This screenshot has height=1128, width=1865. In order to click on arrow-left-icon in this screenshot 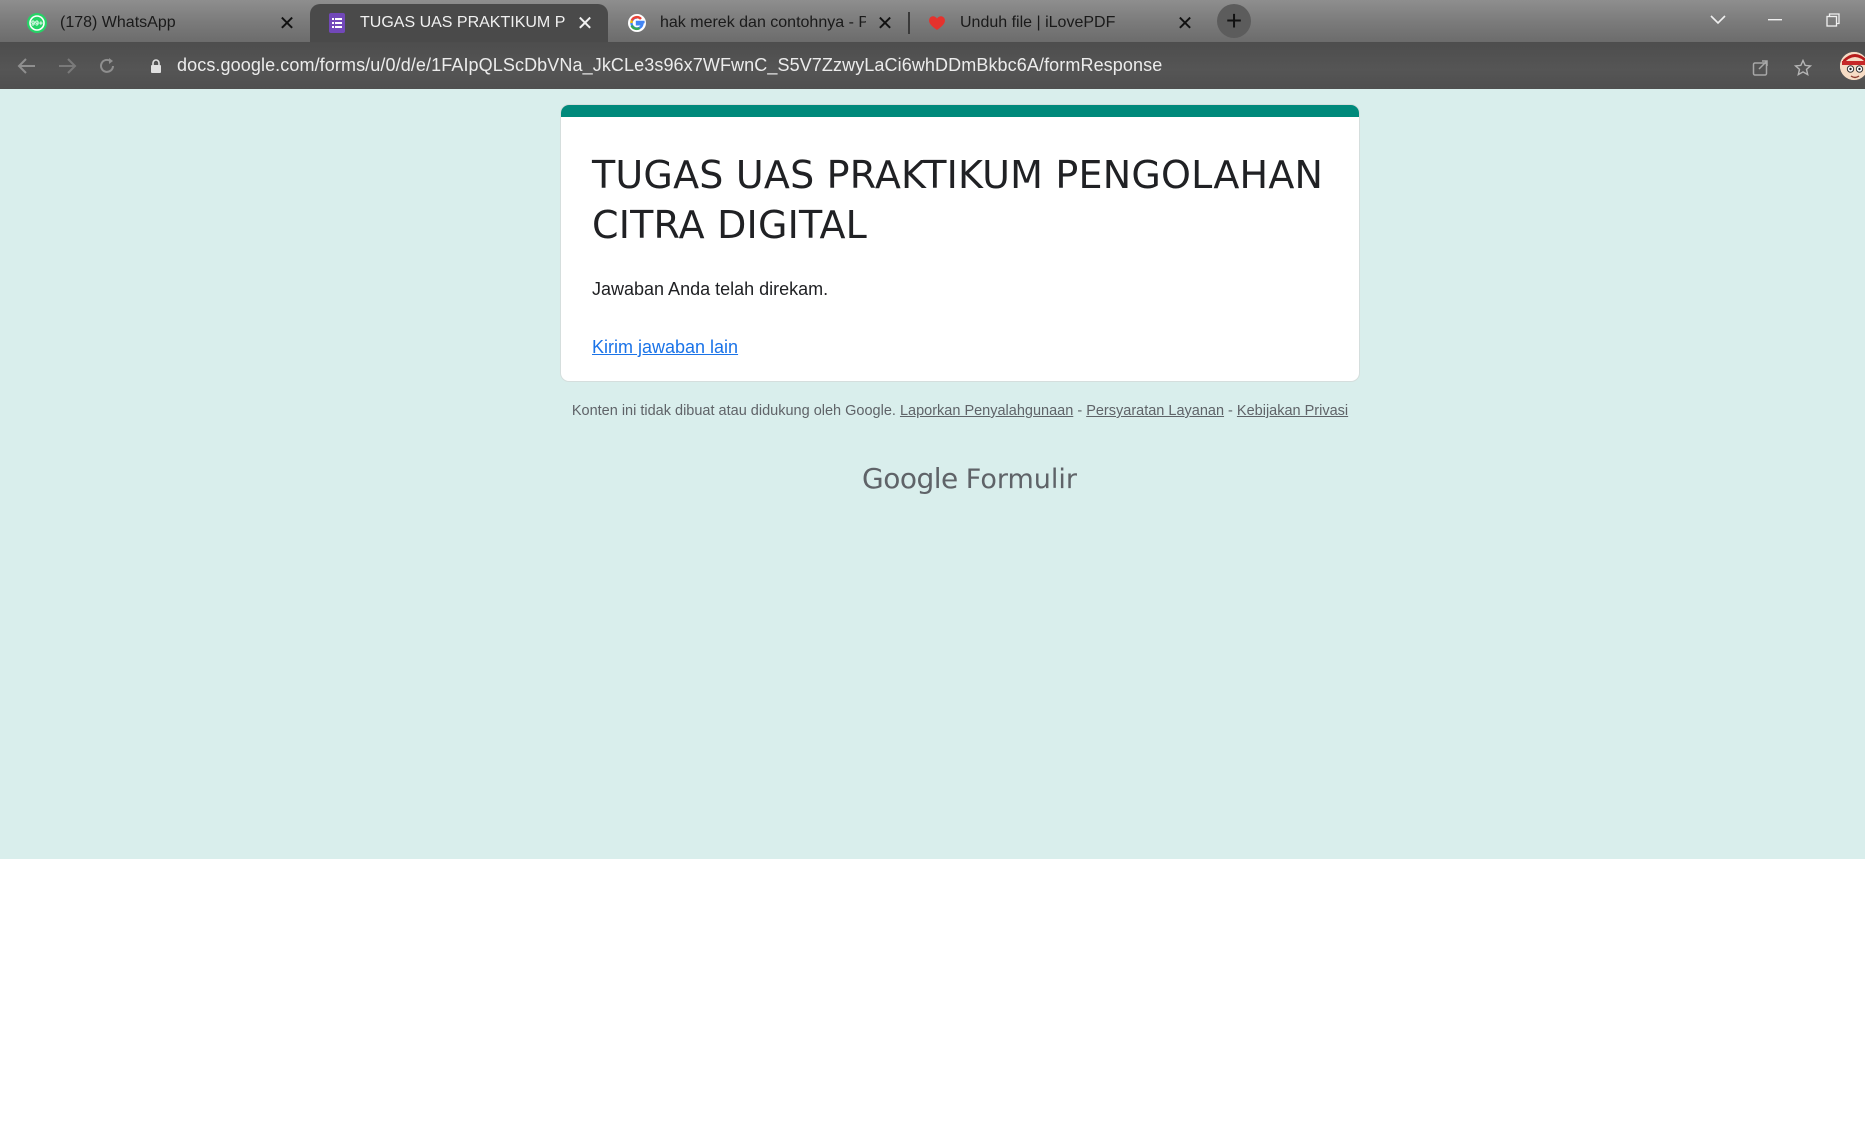, I will do `click(26, 66)`.